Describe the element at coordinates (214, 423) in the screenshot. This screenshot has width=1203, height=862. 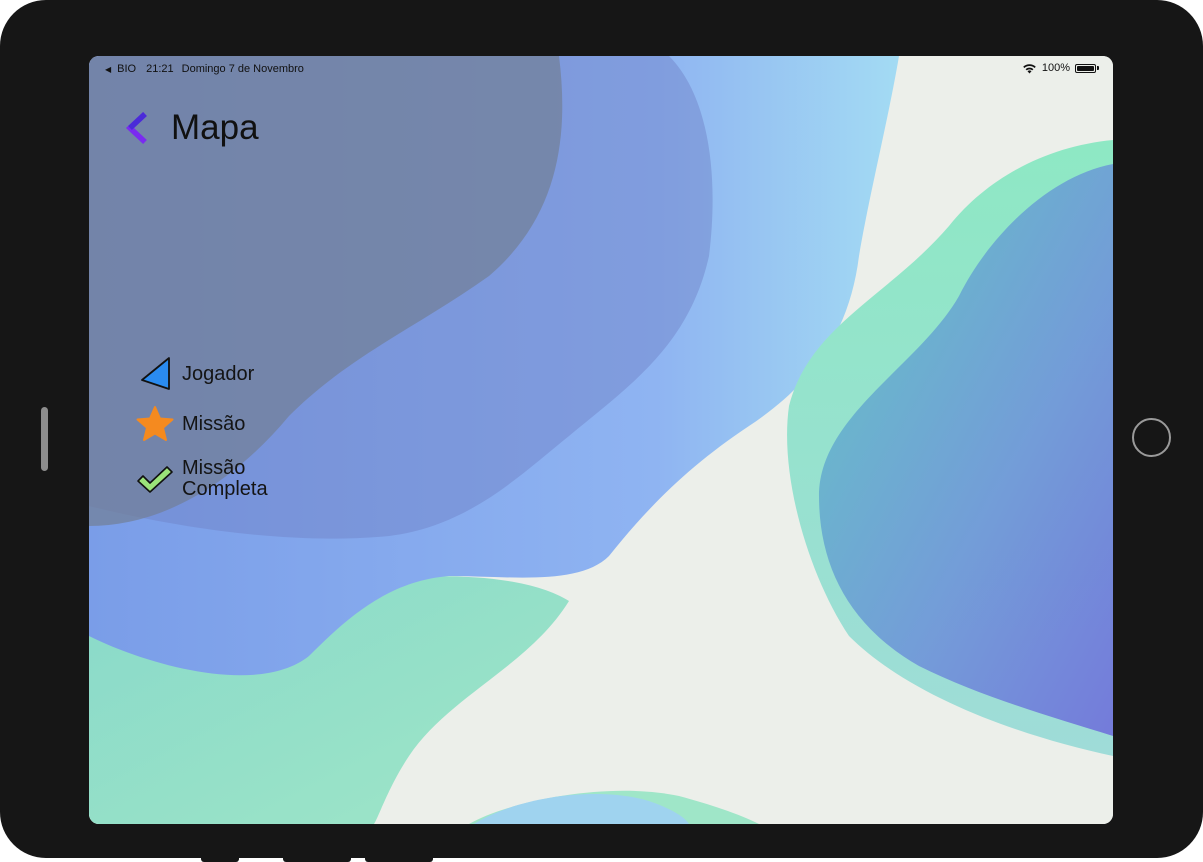
I see `legend-label: Missão` at that location.